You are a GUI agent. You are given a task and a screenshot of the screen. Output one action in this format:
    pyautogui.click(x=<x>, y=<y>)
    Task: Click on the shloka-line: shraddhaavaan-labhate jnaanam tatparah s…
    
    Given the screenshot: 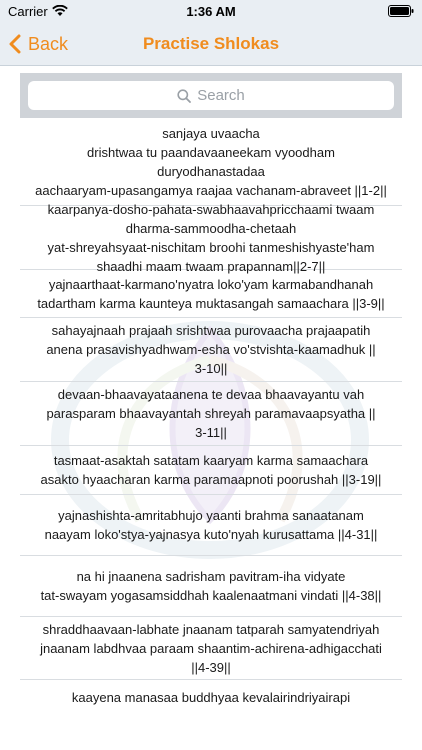 What is the action you would take?
    pyautogui.click(x=211, y=629)
    